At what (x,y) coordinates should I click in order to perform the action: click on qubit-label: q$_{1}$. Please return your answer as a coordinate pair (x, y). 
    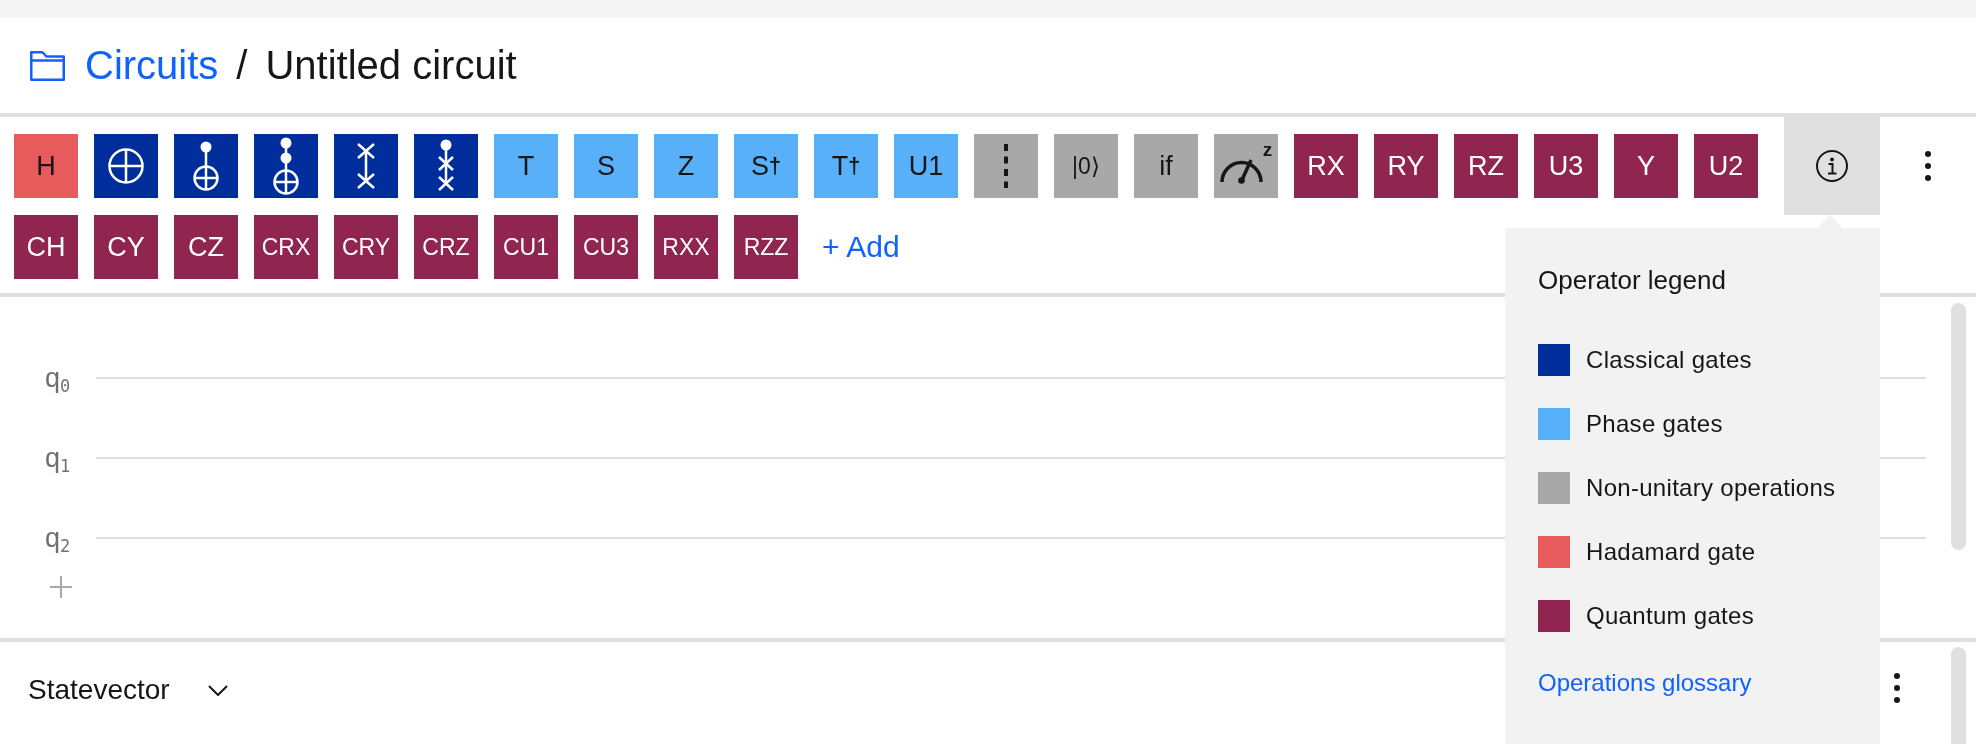
    Looking at the image, I should click on (58, 458).